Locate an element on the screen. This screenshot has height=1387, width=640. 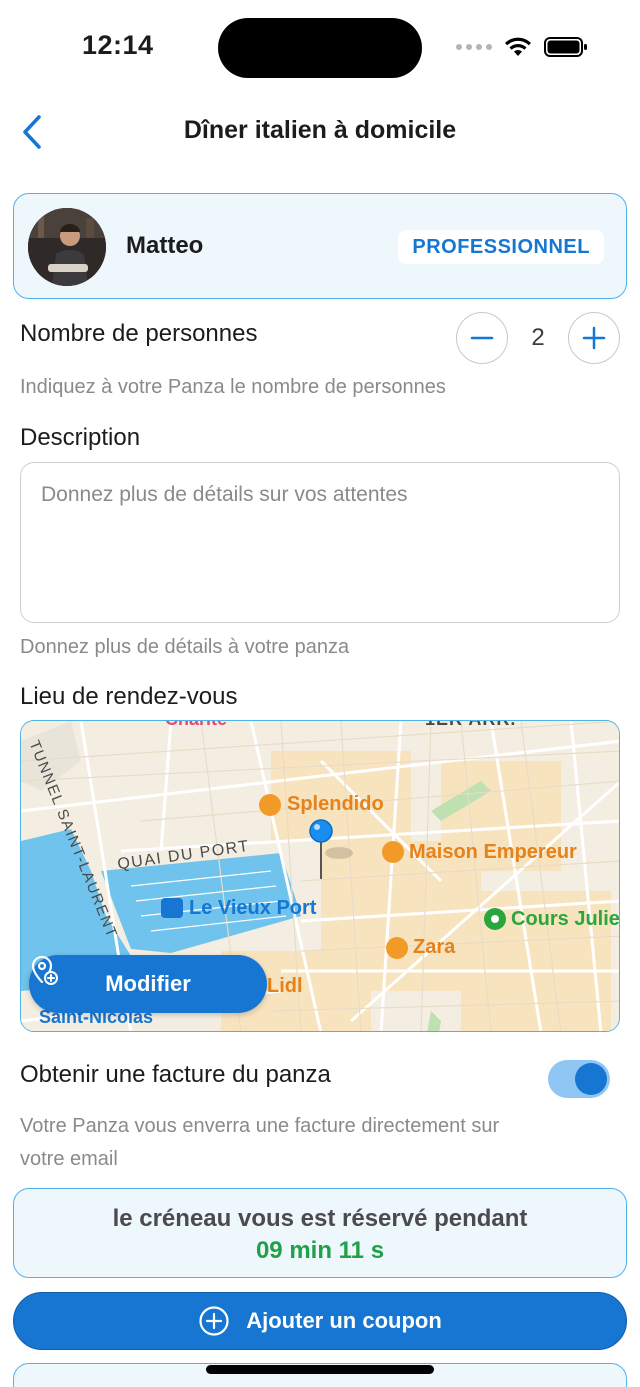
wifi-icon is located at coordinates (518, 46).